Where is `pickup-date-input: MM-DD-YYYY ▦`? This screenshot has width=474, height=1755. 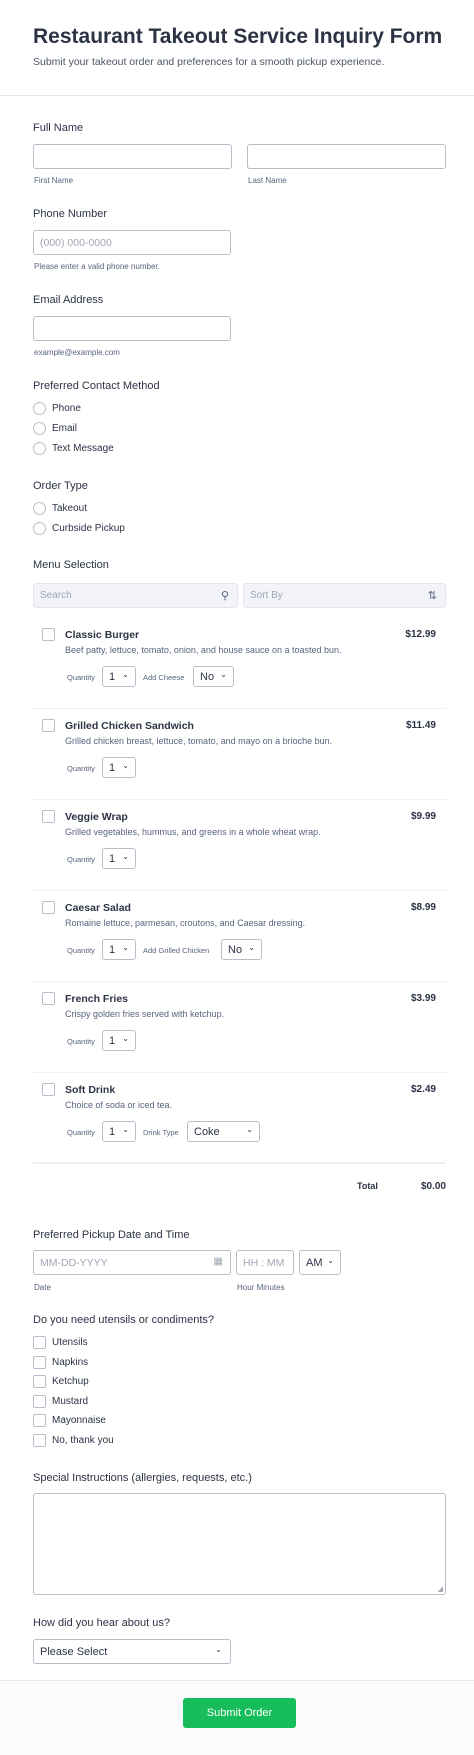 pickup-date-input: MM-DD-YYYY ▦ is located at coordinates (132, 1262).